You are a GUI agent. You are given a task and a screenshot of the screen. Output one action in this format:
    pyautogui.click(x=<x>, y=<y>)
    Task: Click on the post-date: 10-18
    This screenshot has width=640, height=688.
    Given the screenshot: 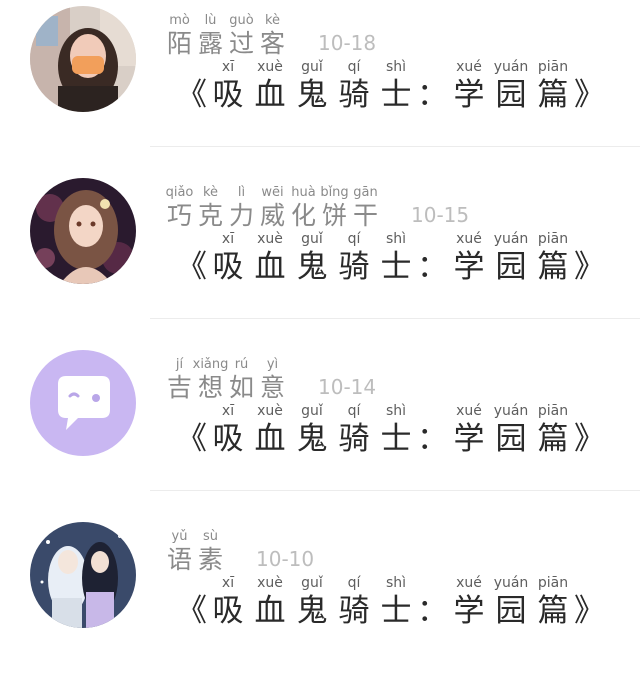 What is the action you would take?
    pyautogui.click(x=347, y=43)
    